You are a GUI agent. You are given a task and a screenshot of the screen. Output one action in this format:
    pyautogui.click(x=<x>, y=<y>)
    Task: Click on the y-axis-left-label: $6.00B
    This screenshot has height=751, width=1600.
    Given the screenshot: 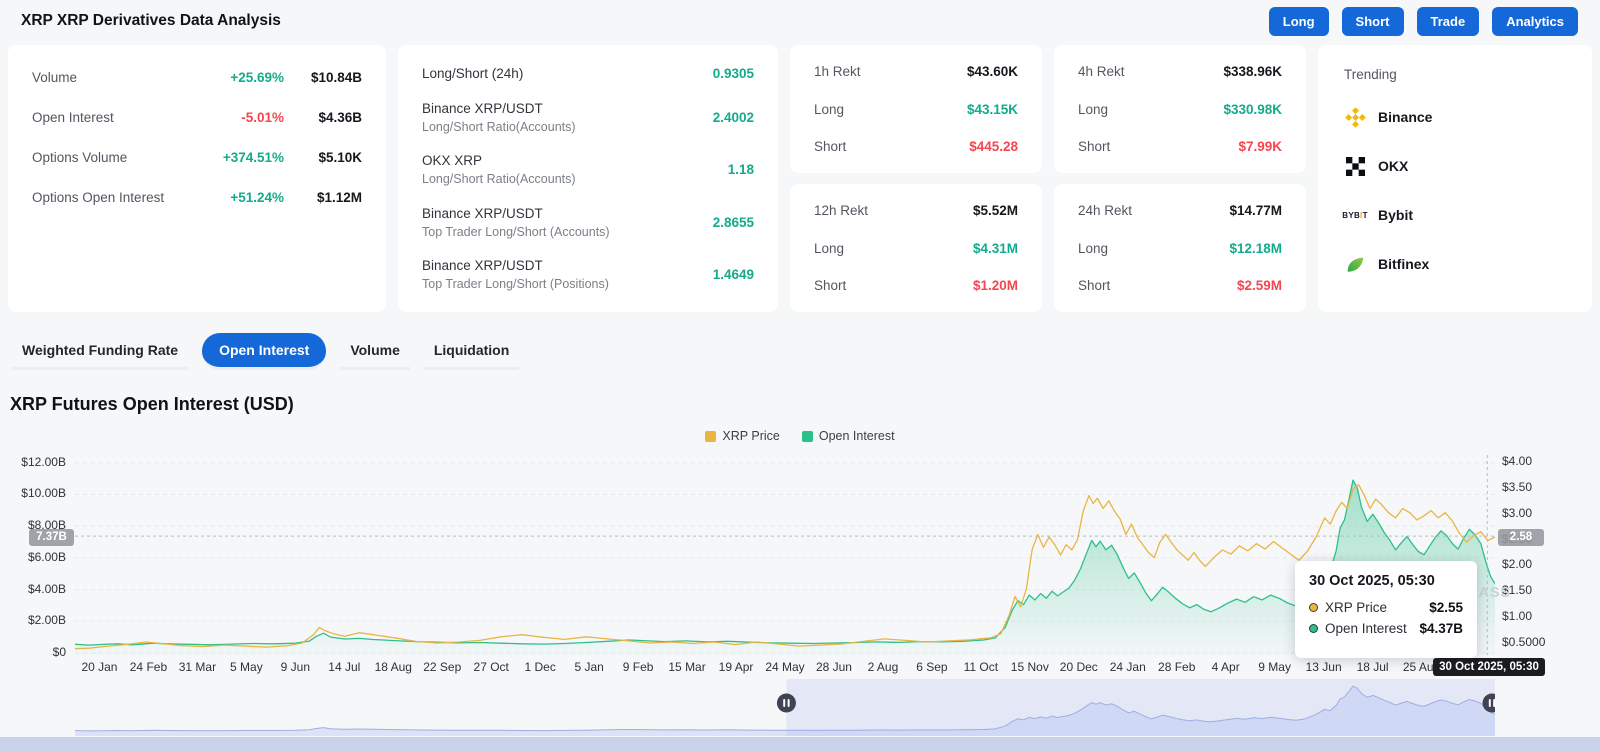 What is the action you would take?
    pyautogui.click(x=46, y=556)
    